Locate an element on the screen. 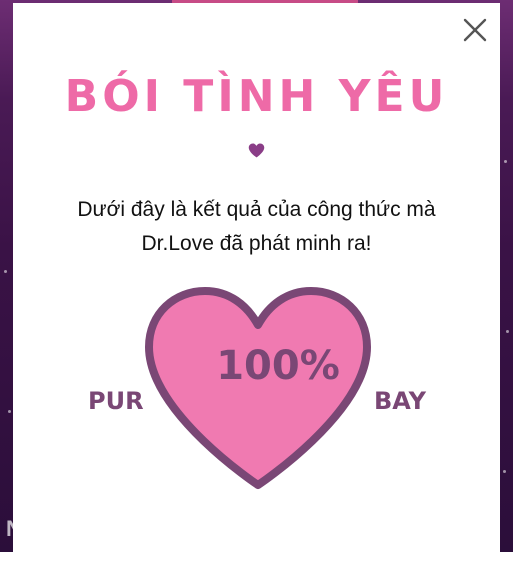 Image resolution: width=513 pixels, height=563 pixels. love-percentage: 100% is located at coordinates (278, 366).